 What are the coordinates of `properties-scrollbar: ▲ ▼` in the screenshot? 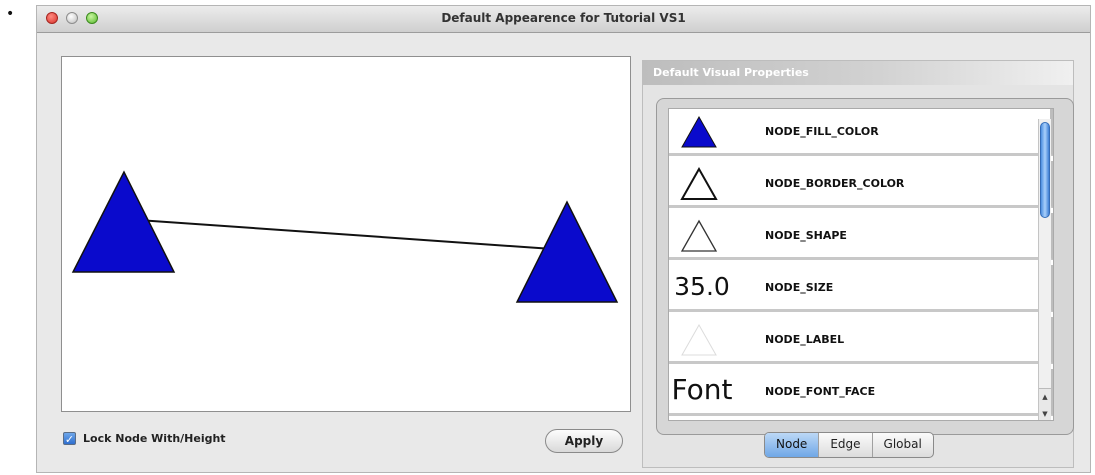 It's located at (1044, 269).